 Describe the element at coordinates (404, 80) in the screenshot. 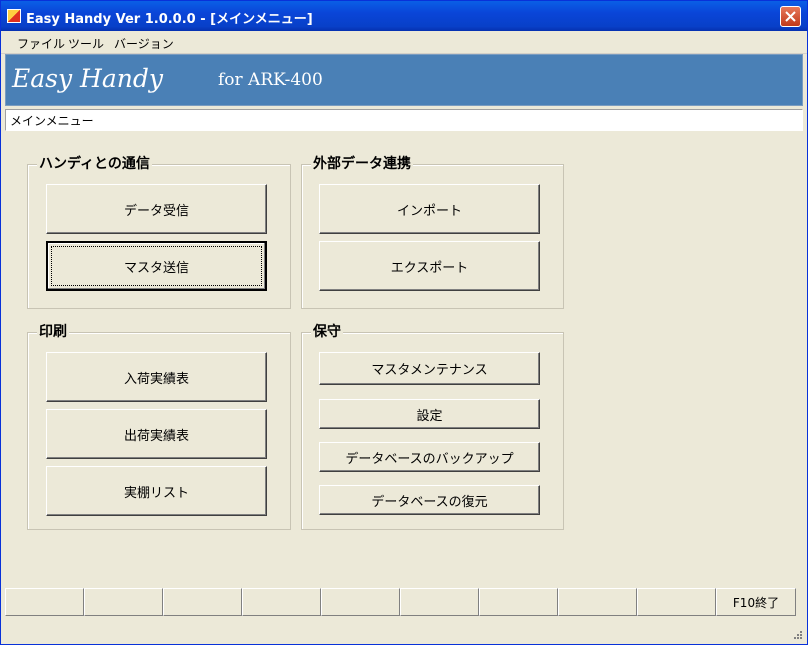

I see `banner: Easy Handy for ARK-400` at that location.